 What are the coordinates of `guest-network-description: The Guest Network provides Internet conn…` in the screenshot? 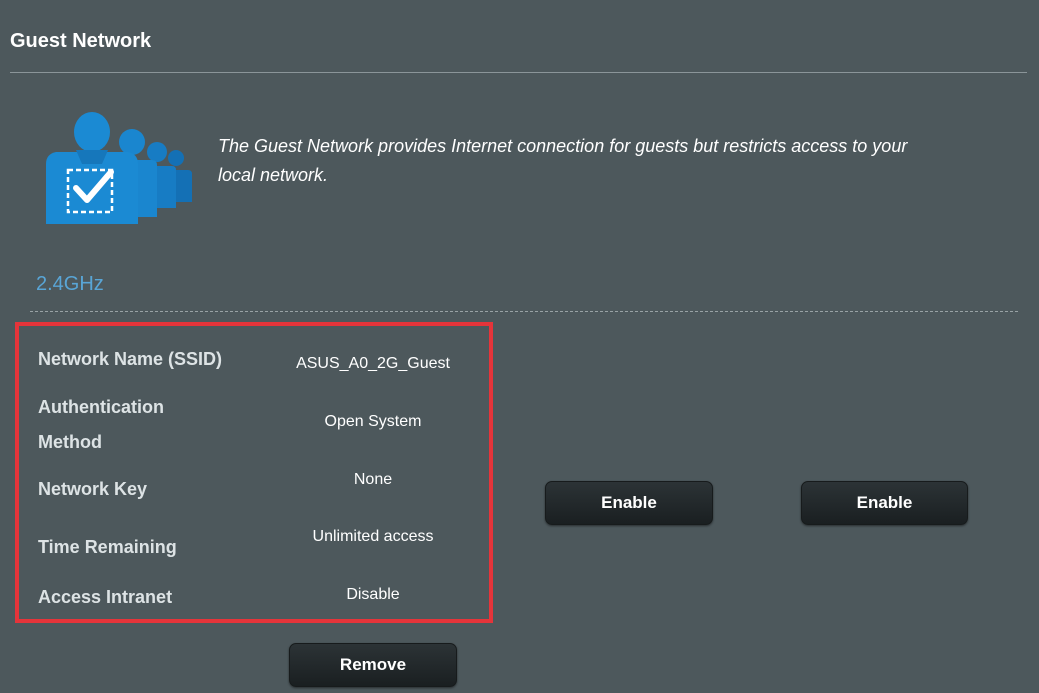 It's located at (563, 160).